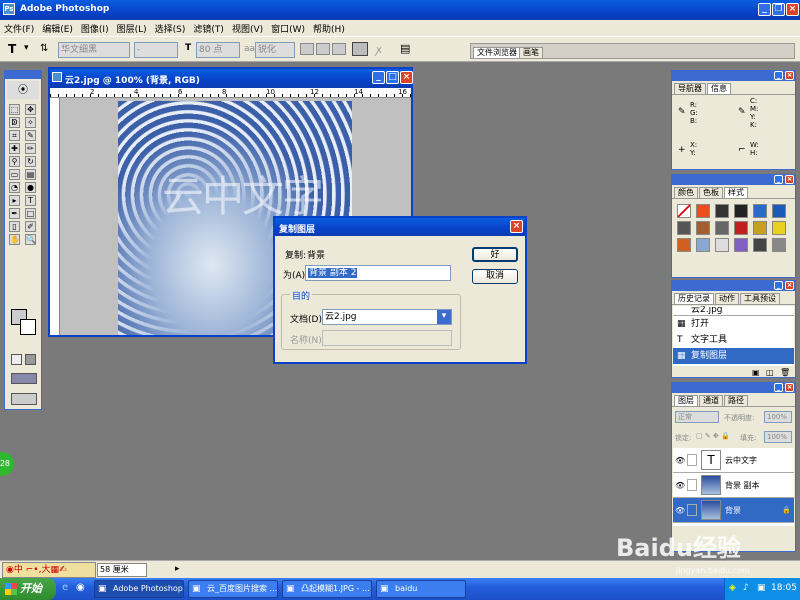 Image resolution: width=800 pixels, height=600 pixels. Describe the element at coordinates (95, 28) in the screenshot. I see `menu-item-2: 图像(I)` at that location.